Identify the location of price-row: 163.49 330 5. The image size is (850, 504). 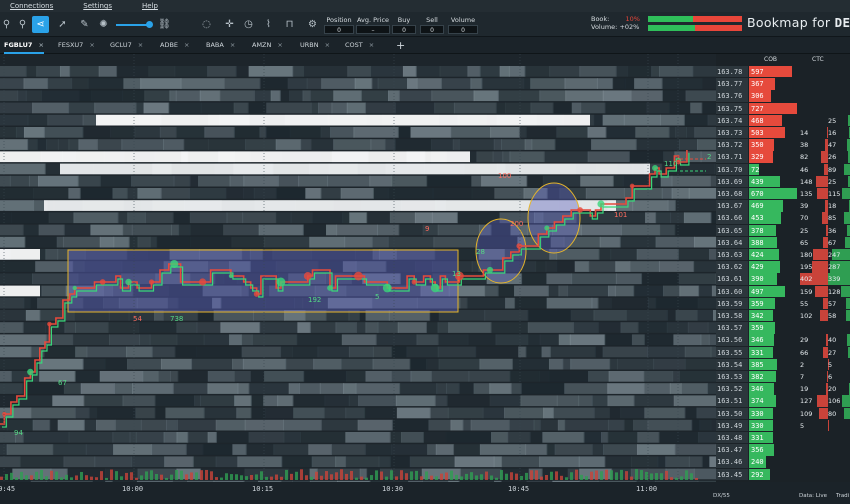
(783, 425).